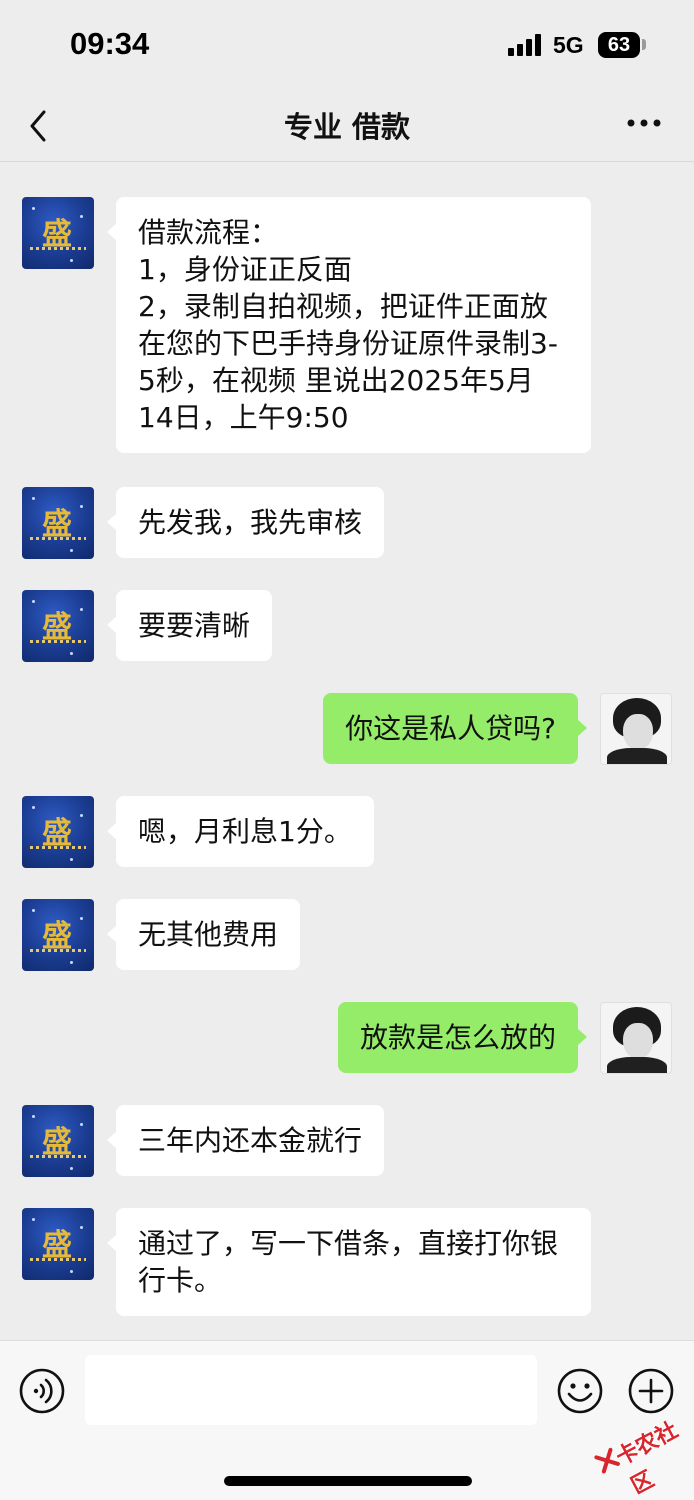 The height and width of the screenshot is (1500, 694). I want to click on message-input, so click(311, 1390).